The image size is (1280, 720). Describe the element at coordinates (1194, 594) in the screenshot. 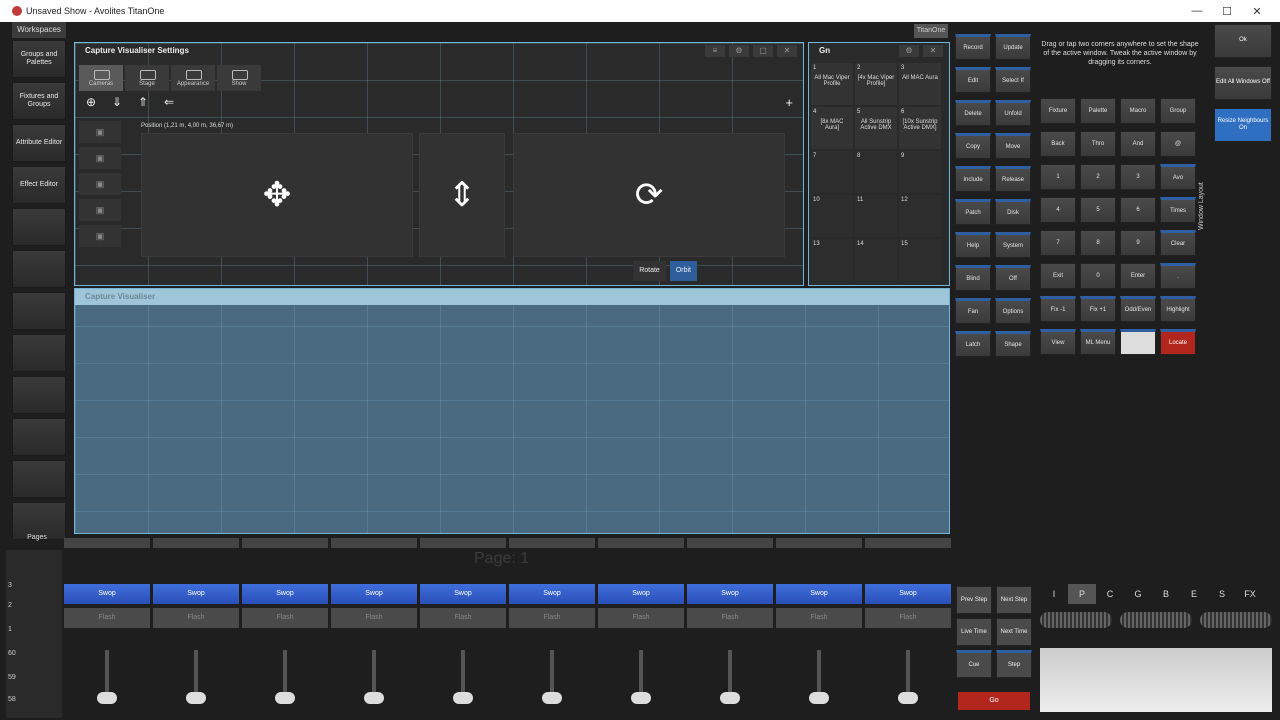

I see `attribute-key: E` at that location.